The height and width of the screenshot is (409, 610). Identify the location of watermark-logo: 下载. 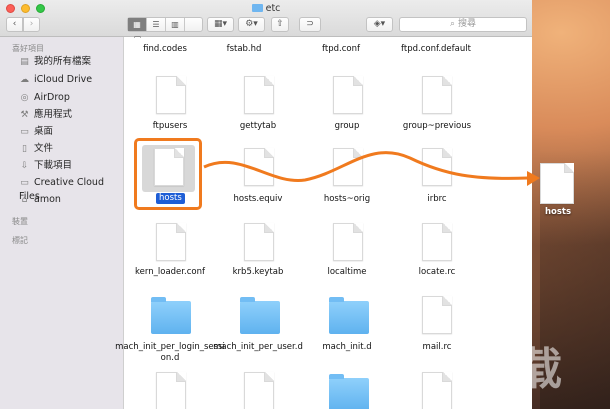
(520, 369).